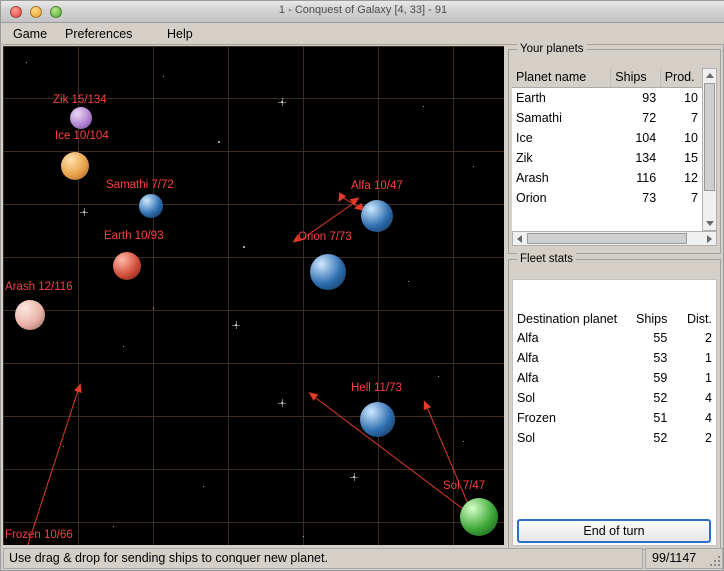  What do you see at coordinates (30, 315) in the screenshot?
I see `planet-arash` at bounding box center [30, 315].